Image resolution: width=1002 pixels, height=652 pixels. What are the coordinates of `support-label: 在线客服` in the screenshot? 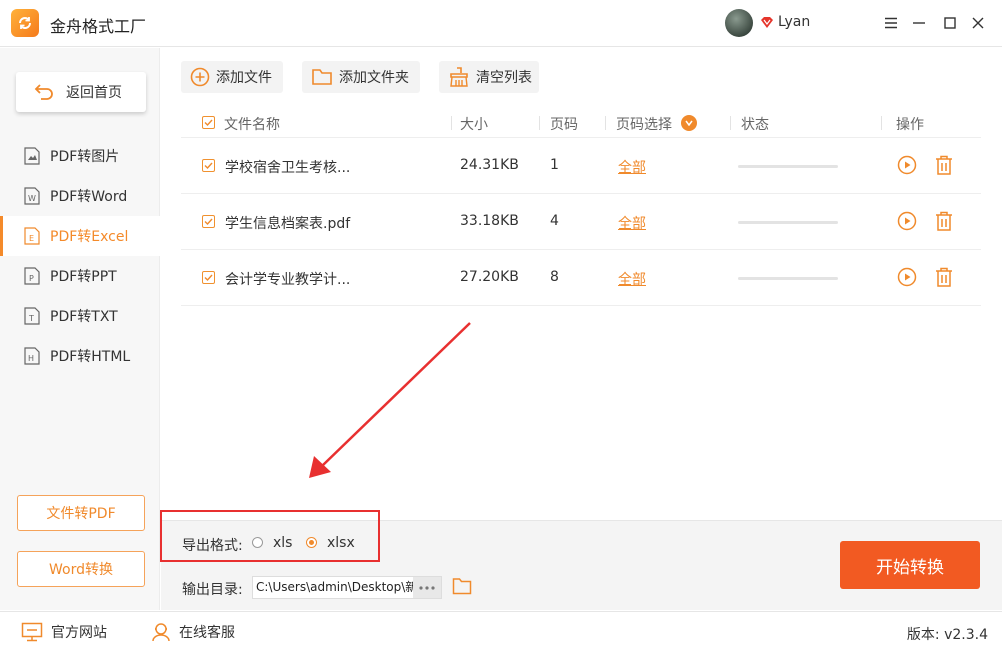 It's located at (207, 633).